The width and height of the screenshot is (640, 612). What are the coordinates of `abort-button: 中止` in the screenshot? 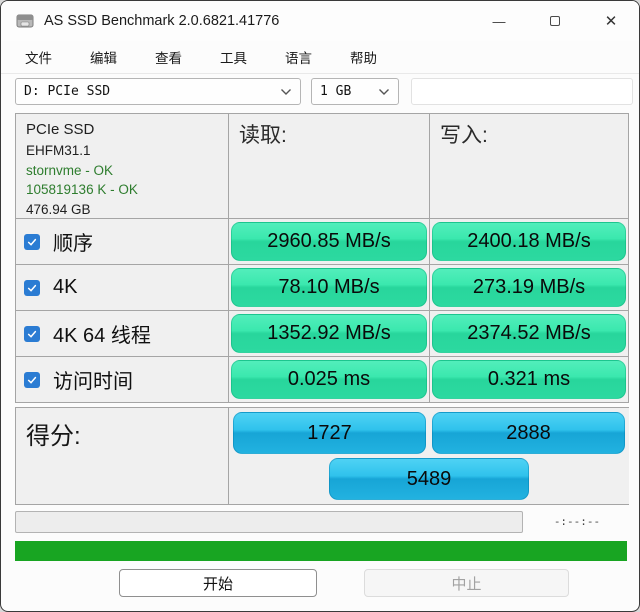 It's located at (466, 583).